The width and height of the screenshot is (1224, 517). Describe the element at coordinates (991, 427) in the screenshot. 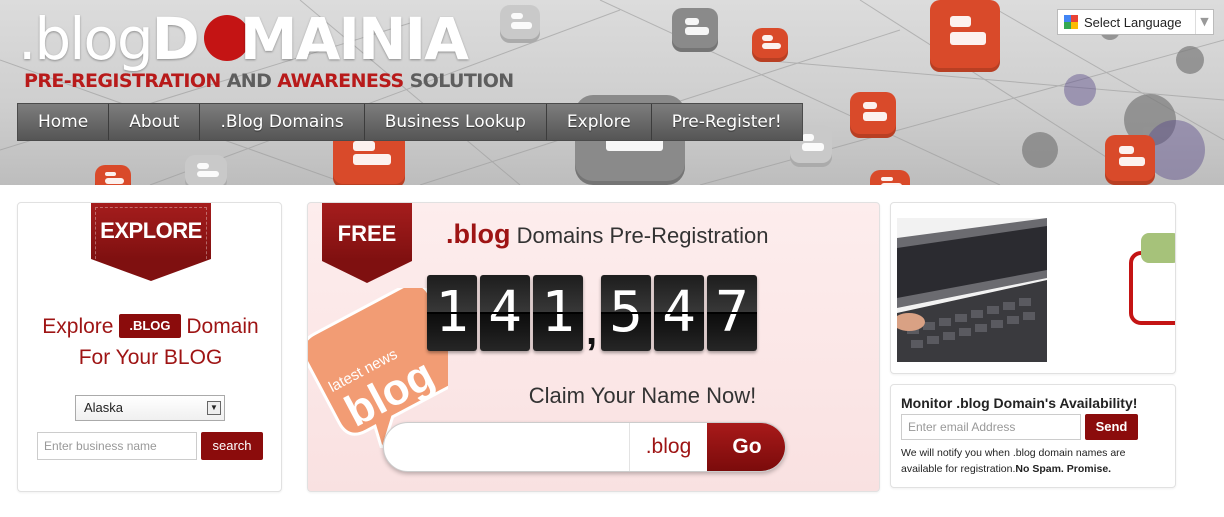

I see `email-input: Enter email Address` at that location.